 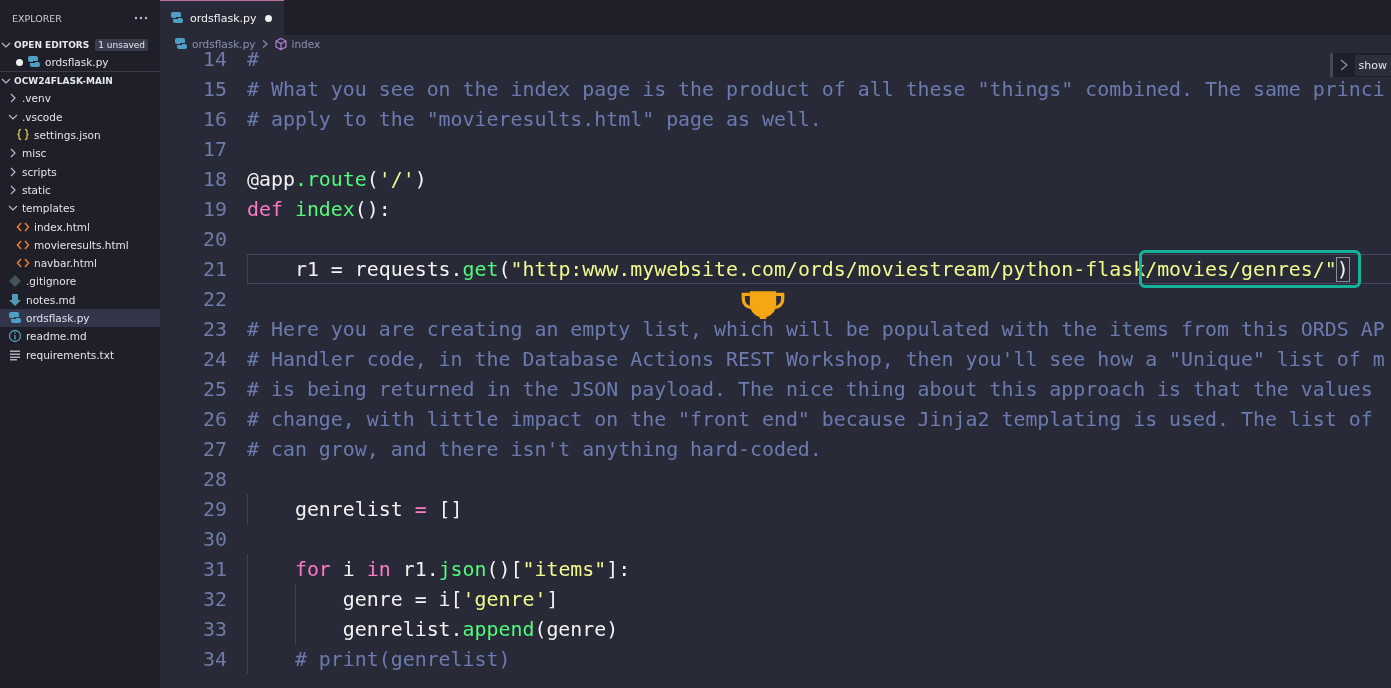 I want to click on code-line: # can grow, and there isn't anything hard-coded., so click(x=534, y=449).